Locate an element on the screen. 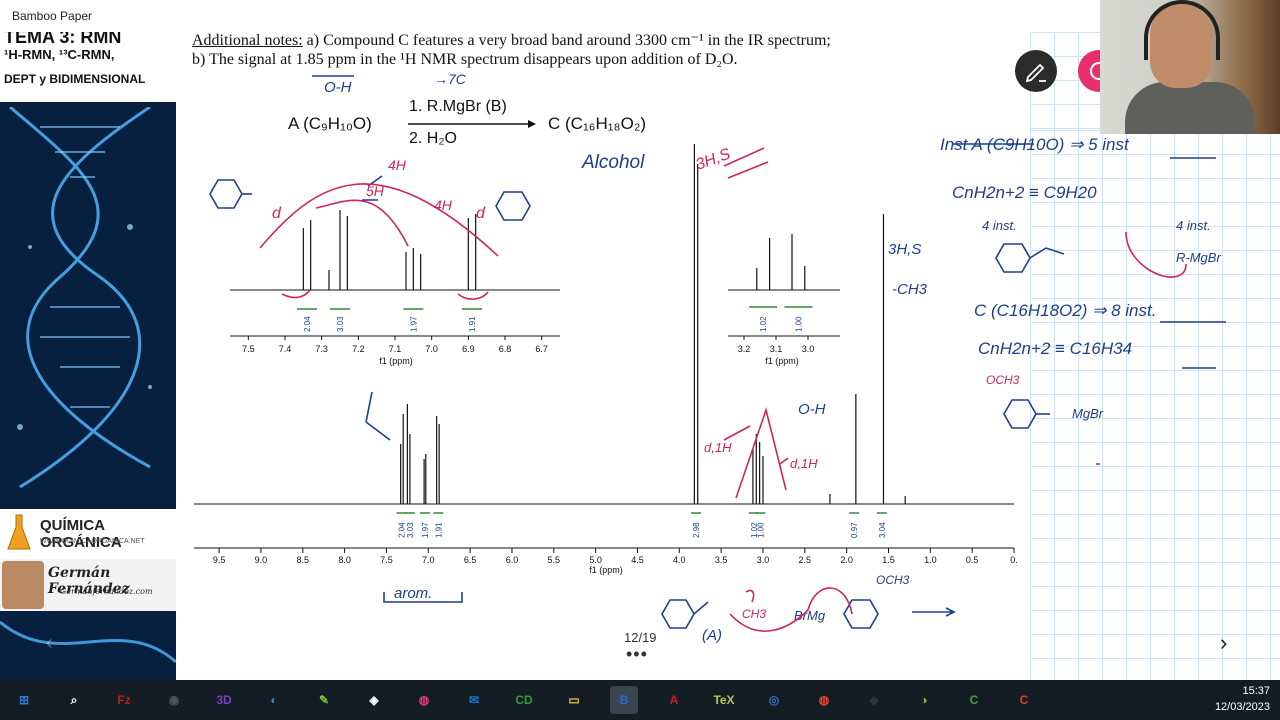  topic-subtitle-2: DEPT y BIDIMENSIONAL is located at coordinates (75, 79).